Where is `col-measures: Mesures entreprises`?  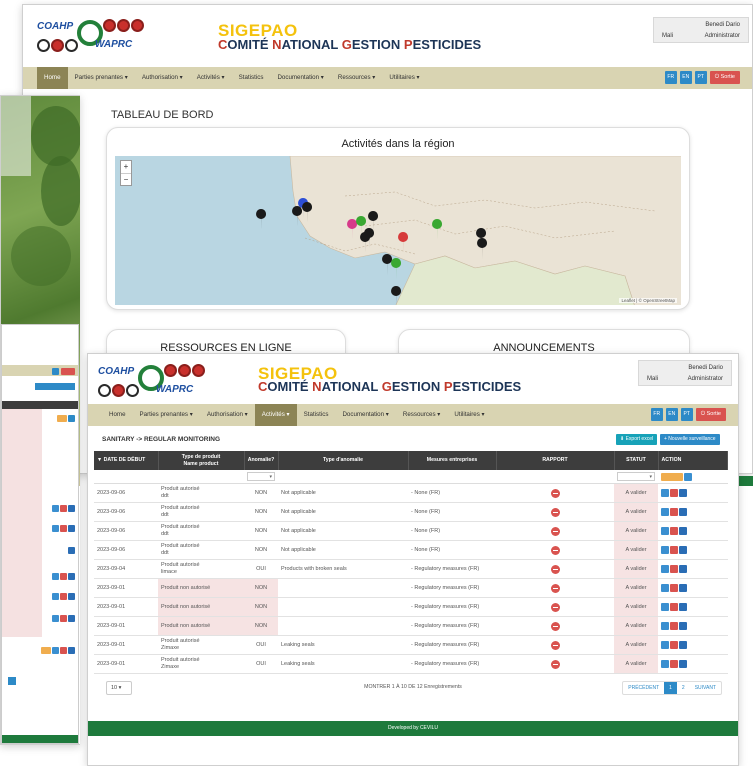
col-measures: Mesures entreprises is located at coordinates (452, 460).